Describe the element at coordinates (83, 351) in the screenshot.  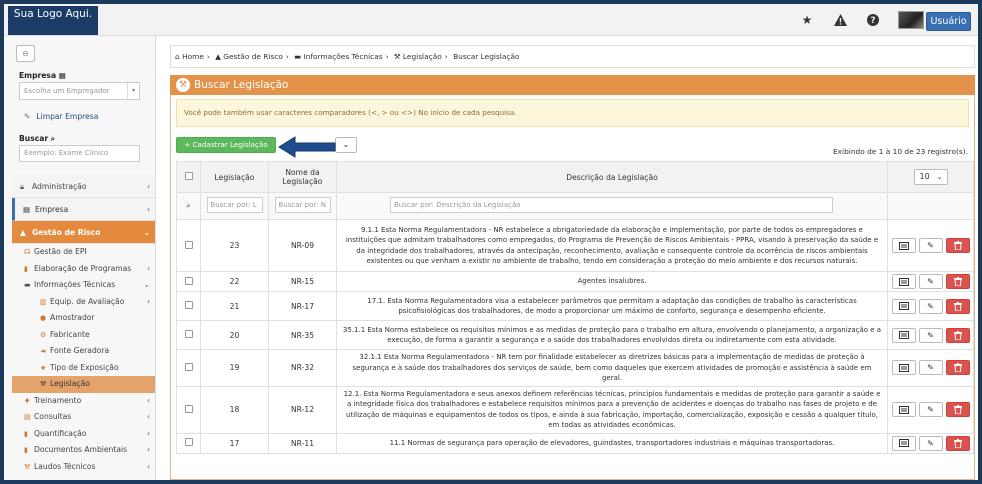
I see `sidebar-item-fonte-geradora: ◄ Fonte Geradora` at that location.